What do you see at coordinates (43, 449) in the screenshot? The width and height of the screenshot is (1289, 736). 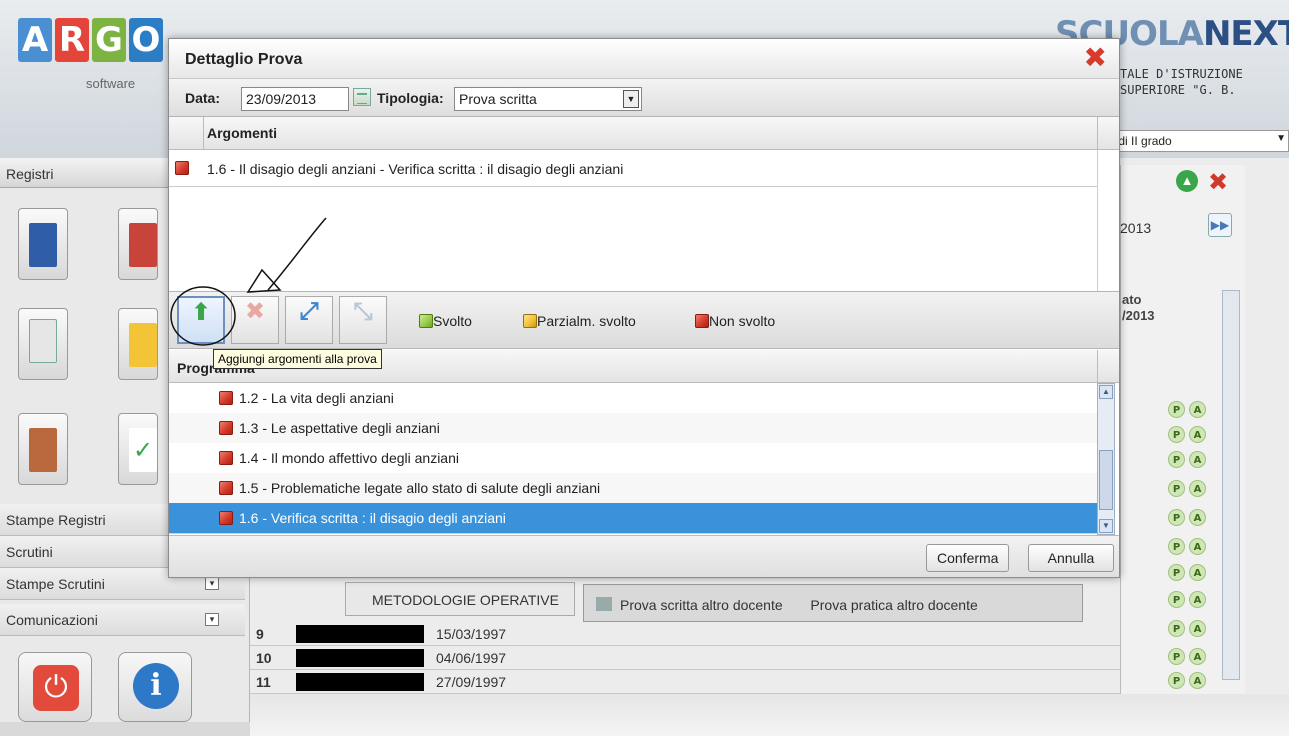 I see `report-icon` at bounding box center [43, 449].